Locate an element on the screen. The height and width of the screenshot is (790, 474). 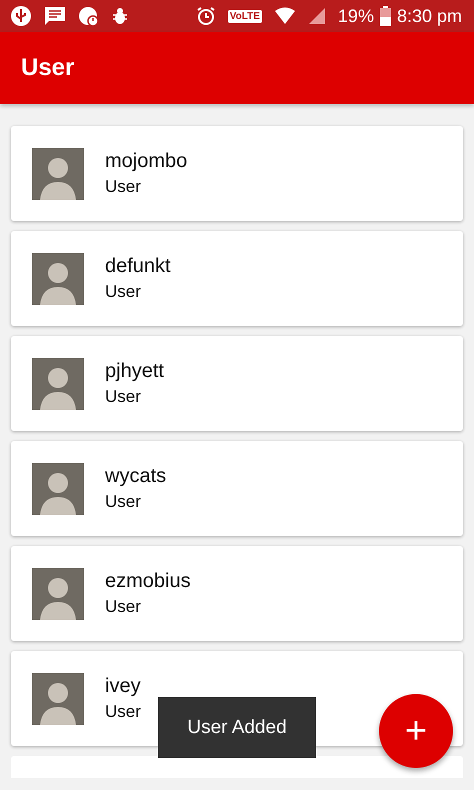
app-title: User is located at coordinates (47, 68).